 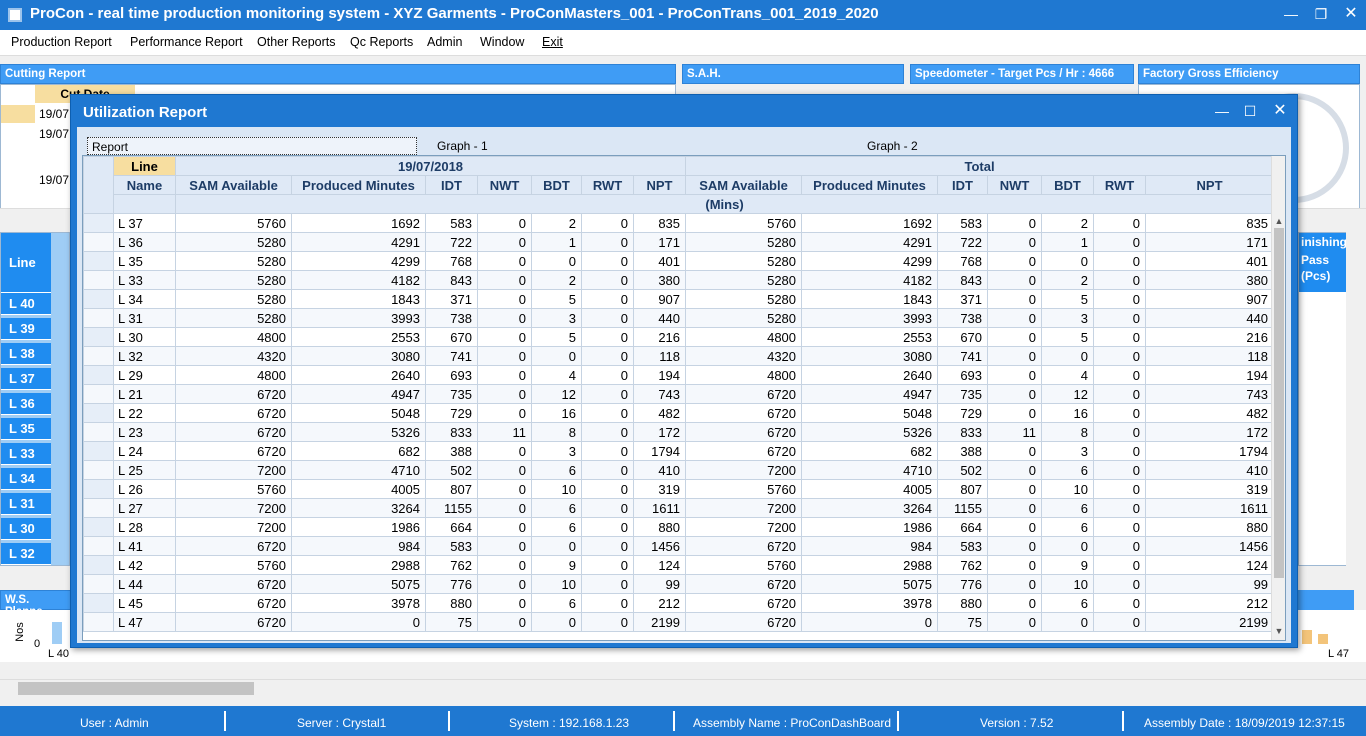 What do you see at coordinates (144, 489) in the screenshot?
I see `line-name-cell: L 26` at bounding box center [144, 489].